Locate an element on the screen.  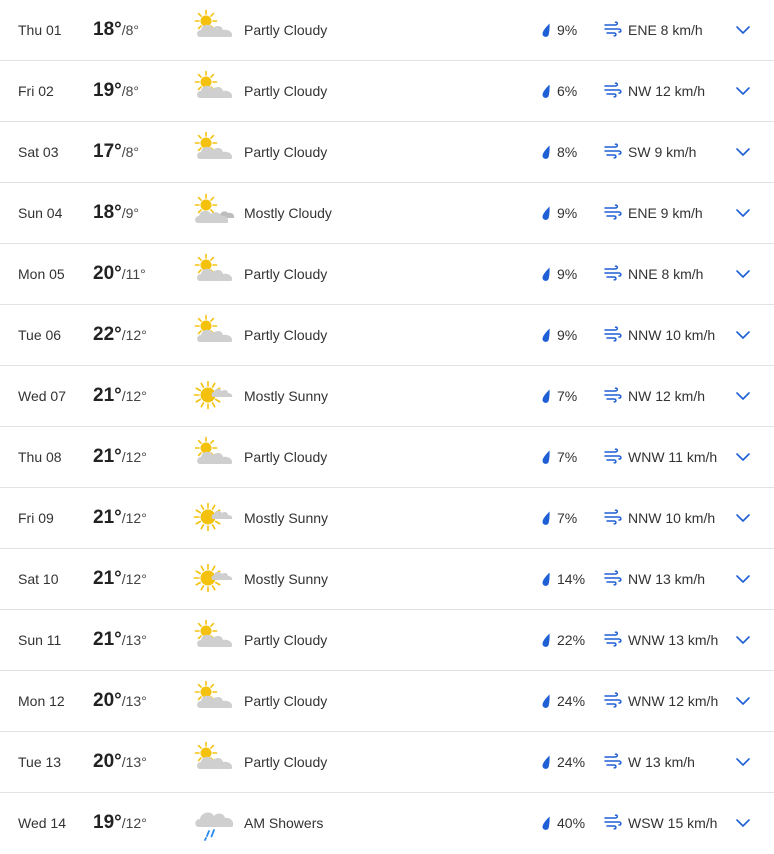
day-label: Sat 10 is located at coordinates (38, 579).